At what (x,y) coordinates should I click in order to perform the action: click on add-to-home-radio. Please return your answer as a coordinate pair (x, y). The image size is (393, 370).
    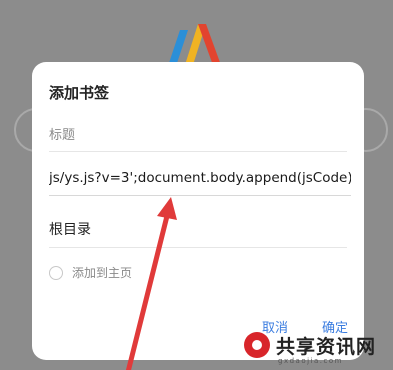
    Looking at the image, I should click on (56, 272).